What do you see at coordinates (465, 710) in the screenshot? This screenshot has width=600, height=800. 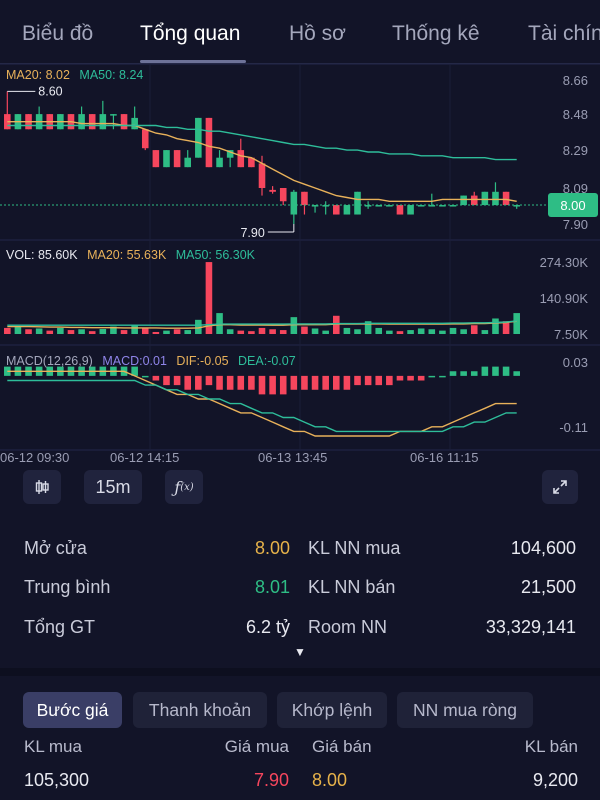 I see `segment-foreign-net: NN mua ròng` at bounding box center [465, 710].